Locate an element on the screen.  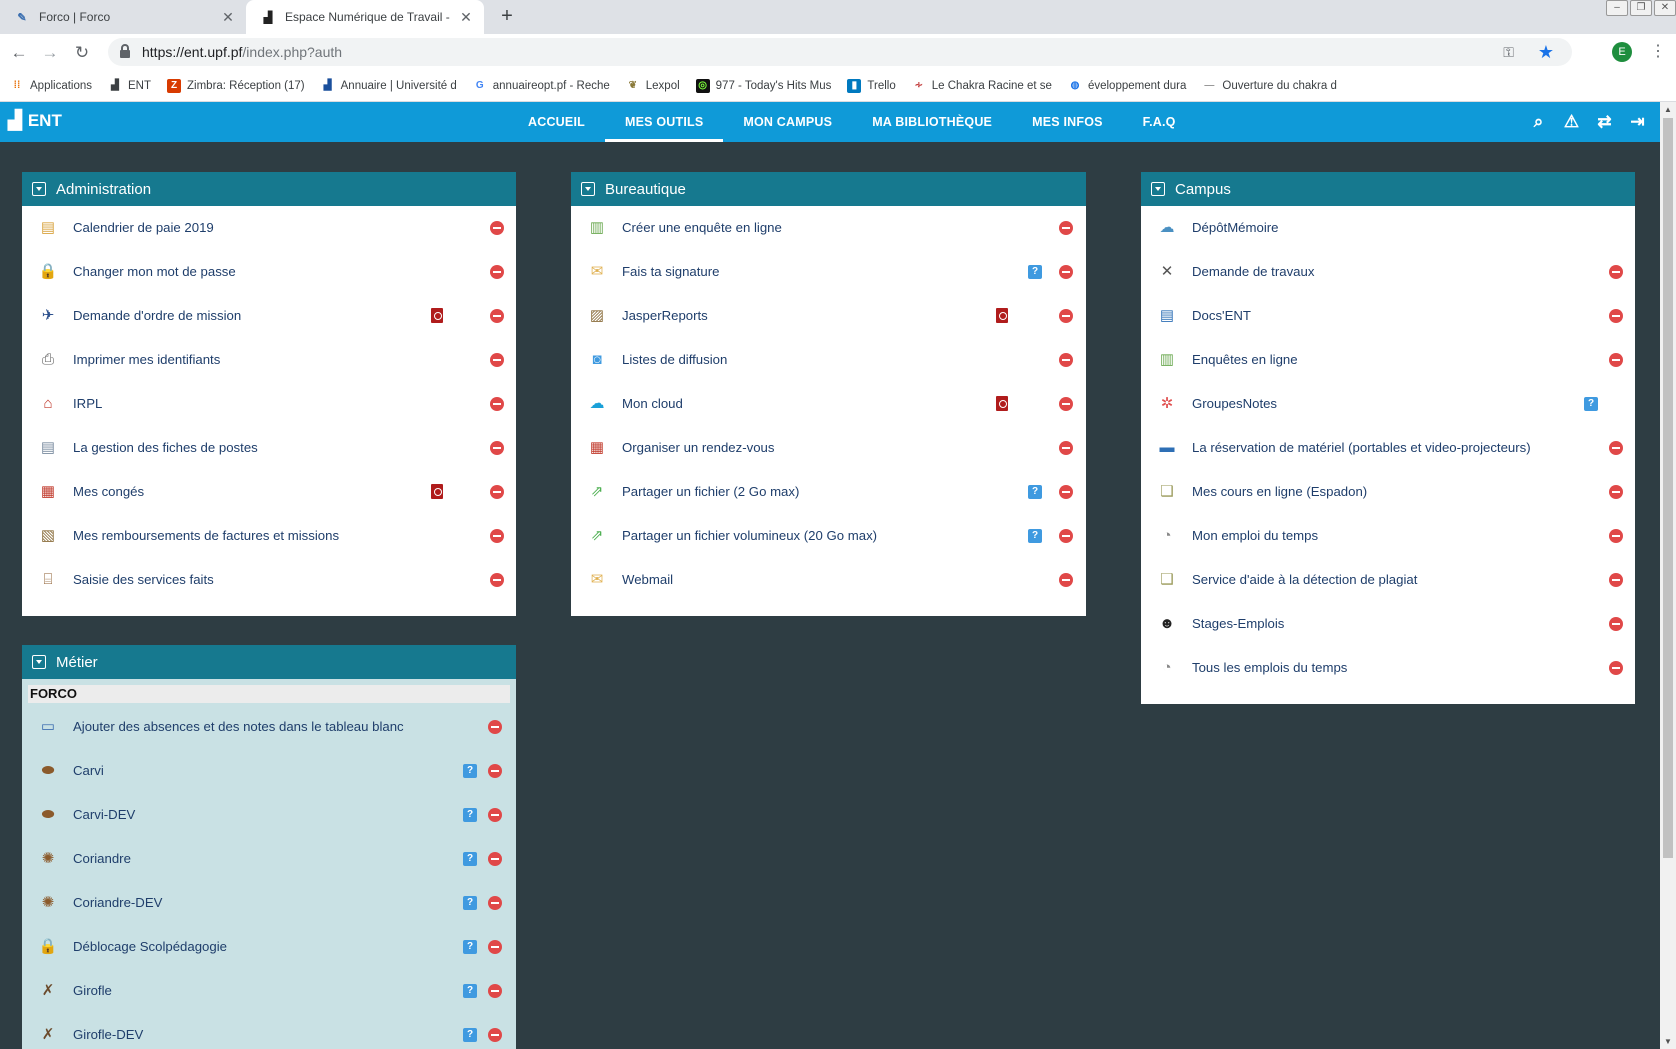
scrollbar-thumb is located at coordinates (1668, 488).